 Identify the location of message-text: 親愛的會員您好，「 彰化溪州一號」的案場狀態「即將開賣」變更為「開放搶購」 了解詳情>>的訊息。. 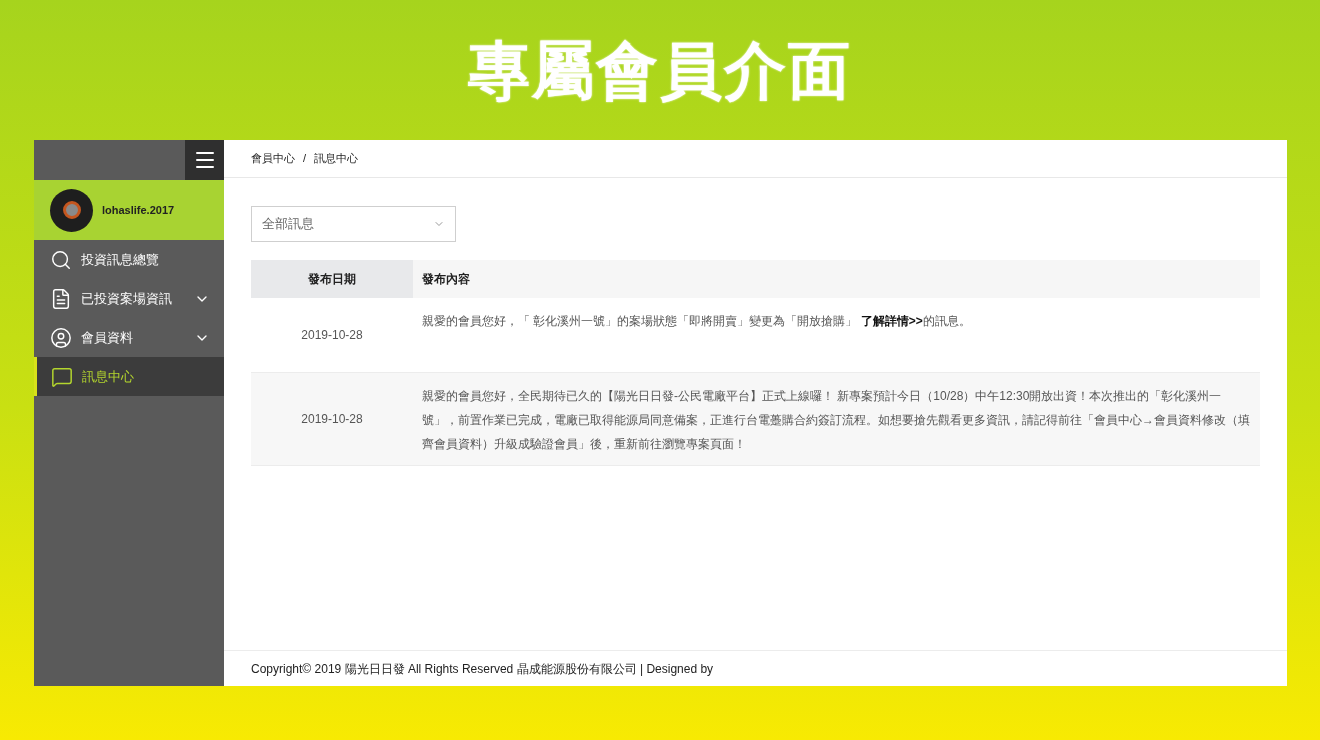
(696, 321).